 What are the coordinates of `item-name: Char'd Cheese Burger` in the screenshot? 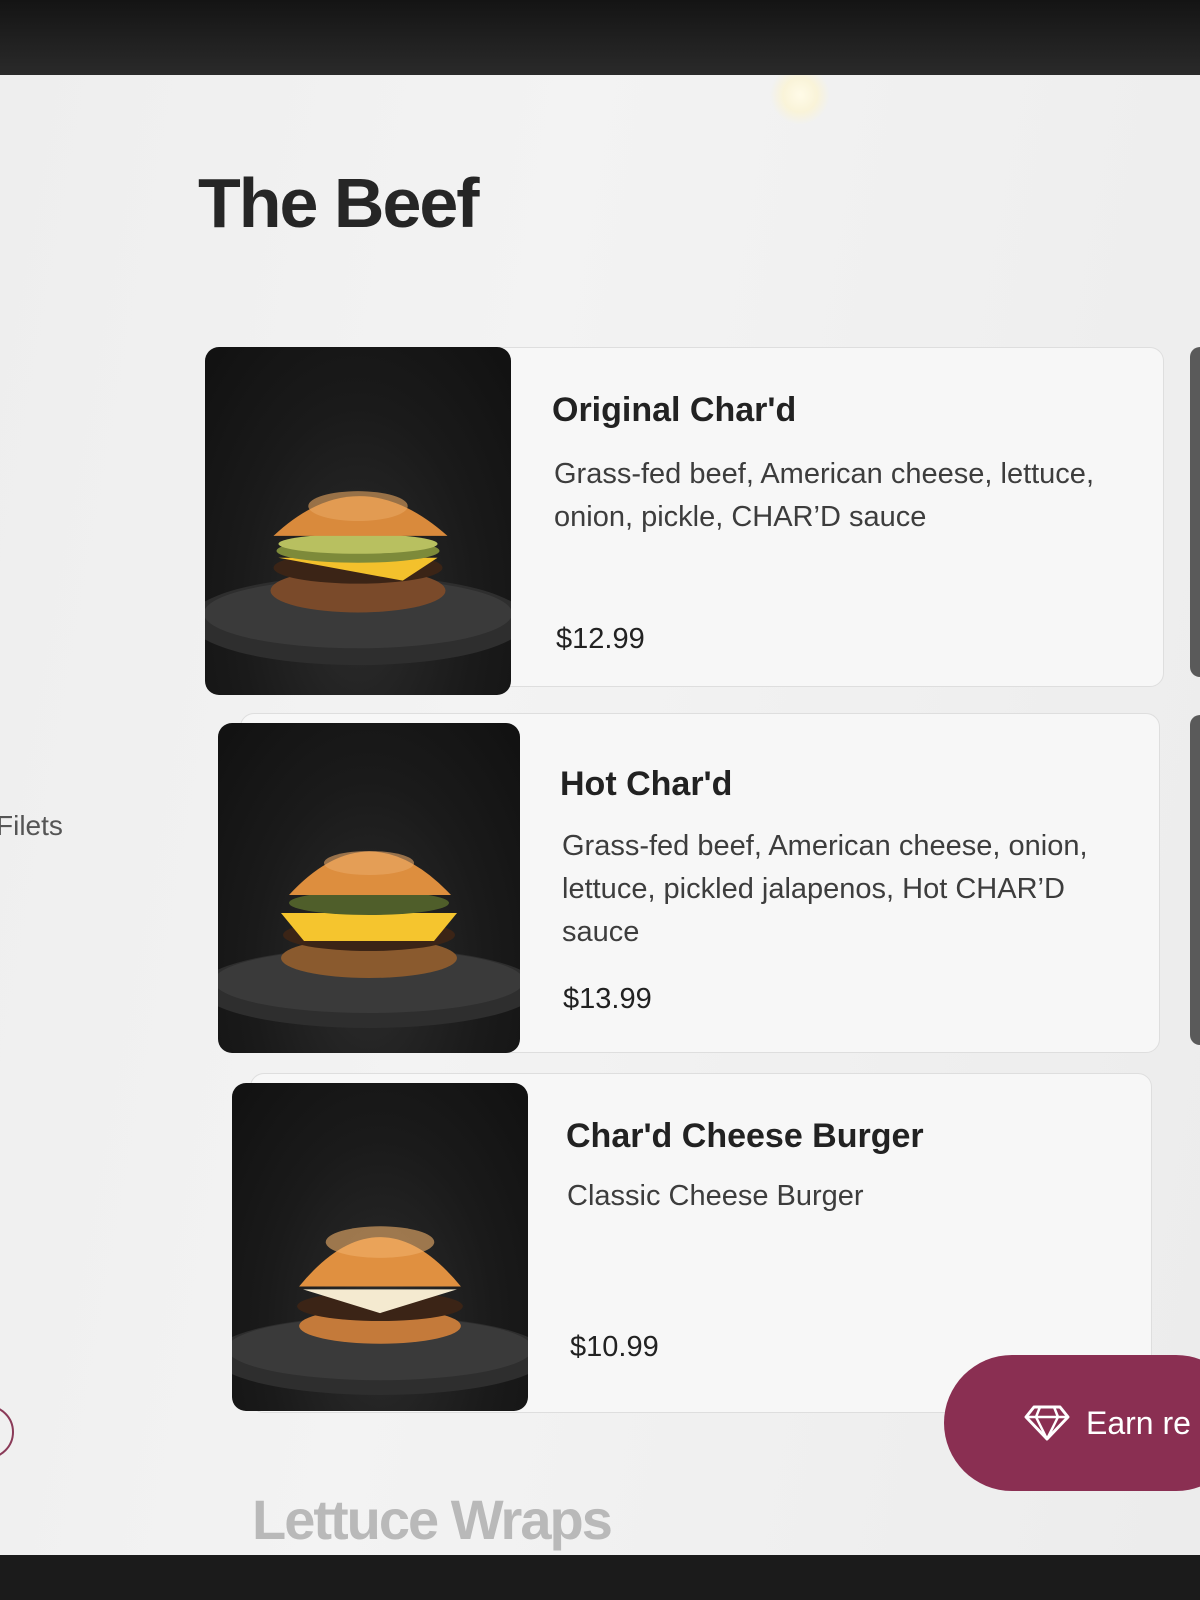 It's located at (745, 1136).